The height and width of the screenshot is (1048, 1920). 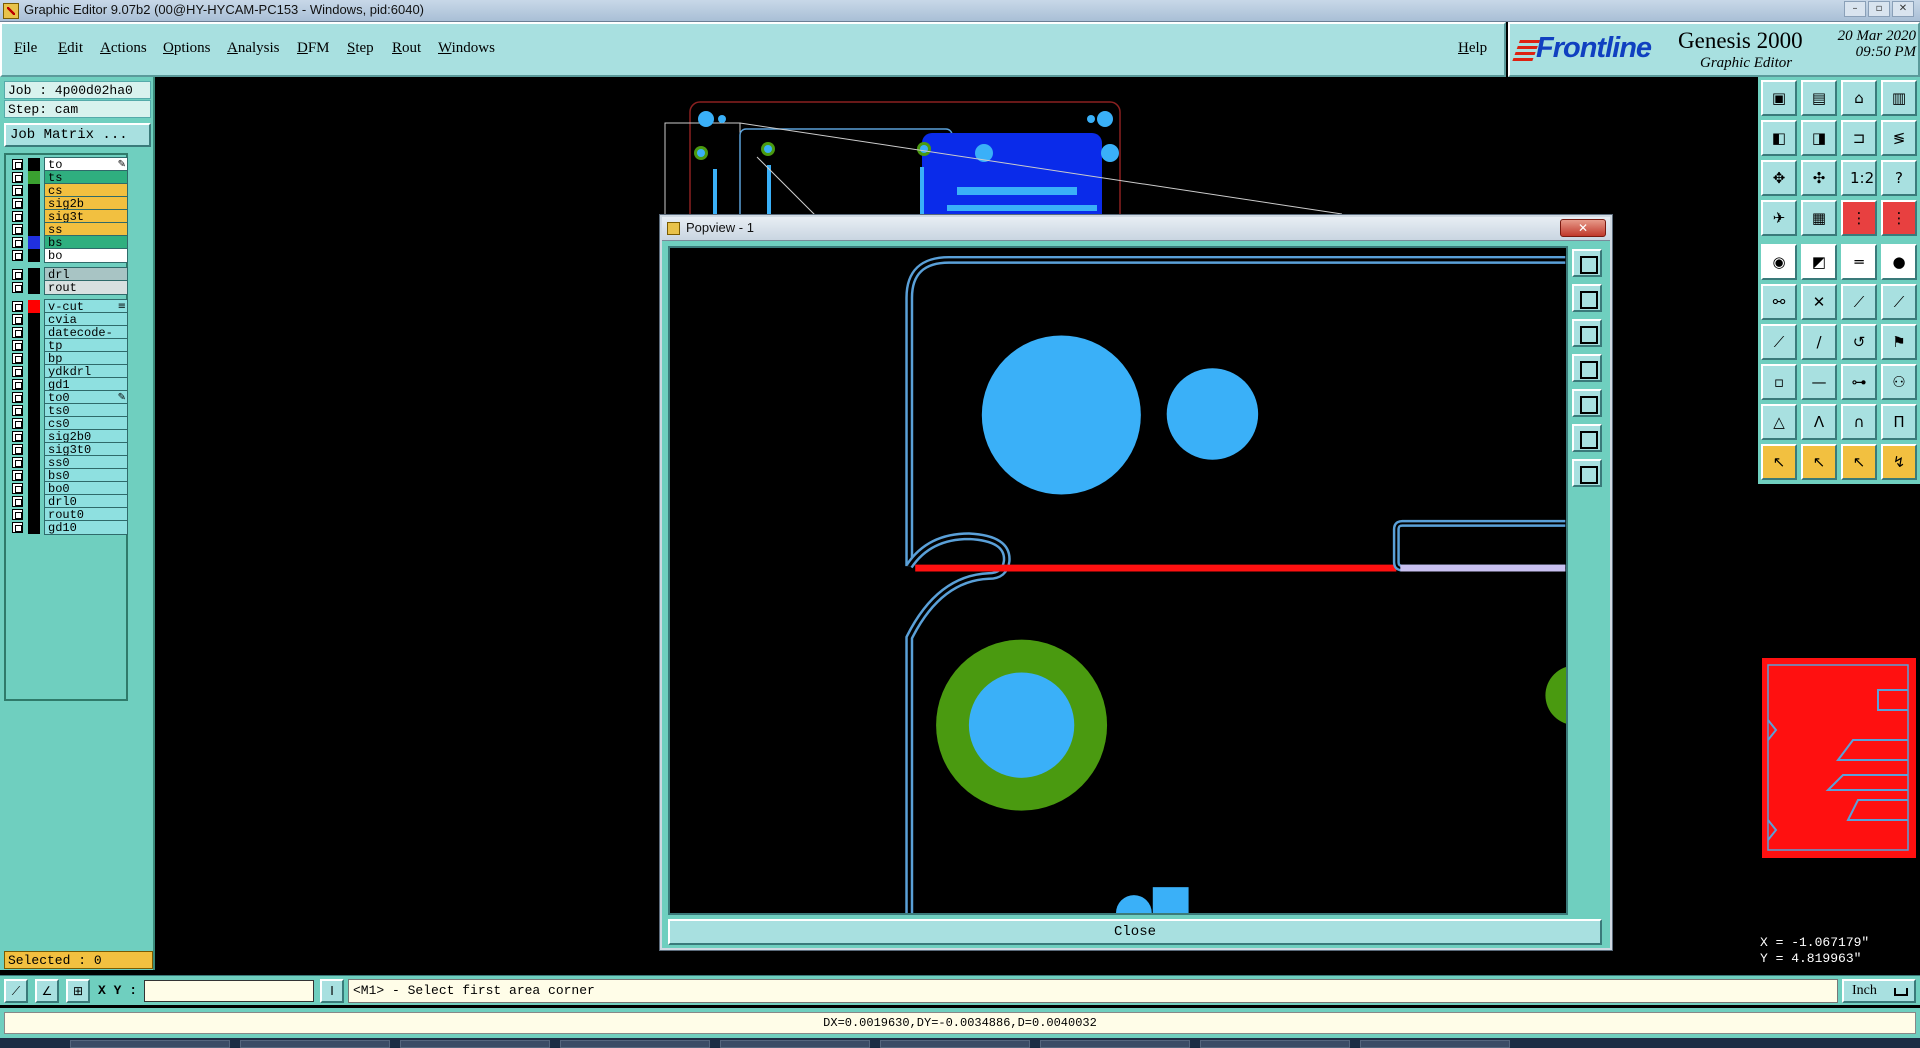 I want to click on cross-button: ✕, so click(x=1819, y=302).